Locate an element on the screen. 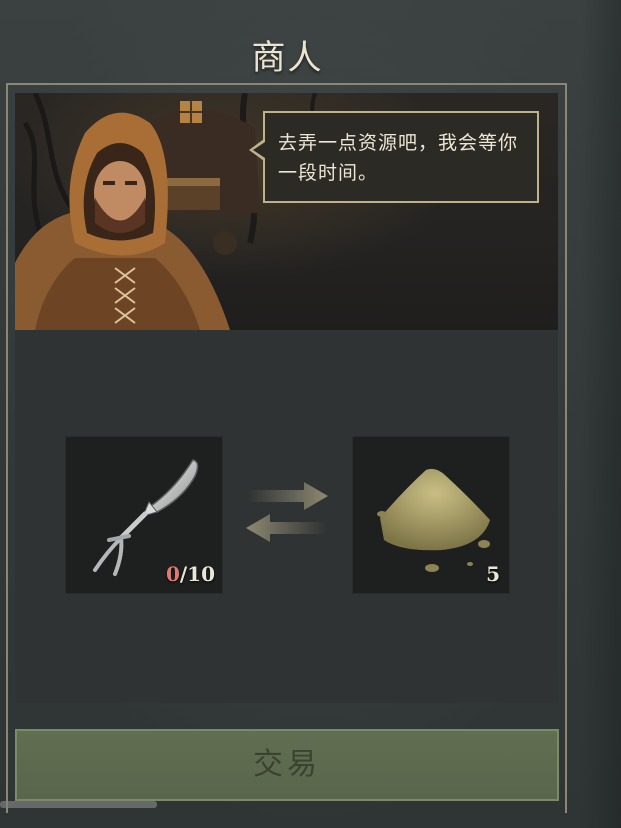 The width and height of the screenshot is (621, 828). merchant-dialogue-bubble: 去弄一点资源吧，我会等你一段时间。 is located at coordinates (401, 157).